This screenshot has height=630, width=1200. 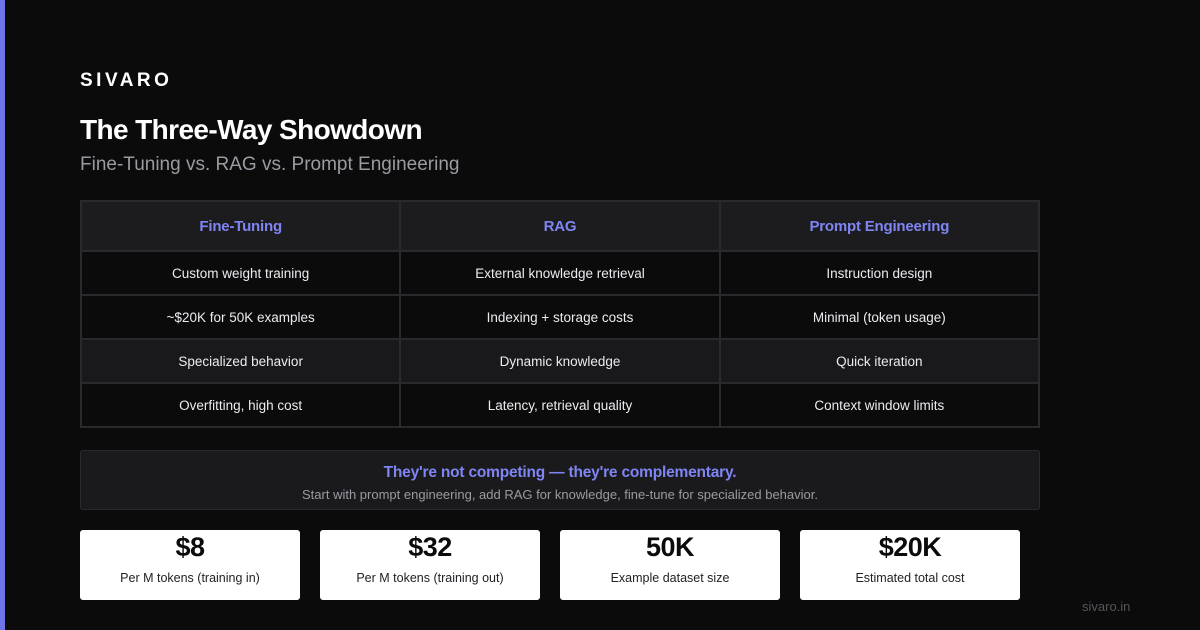 I want to click on brand-logo: SIVARO, so click(x=126, y=80).